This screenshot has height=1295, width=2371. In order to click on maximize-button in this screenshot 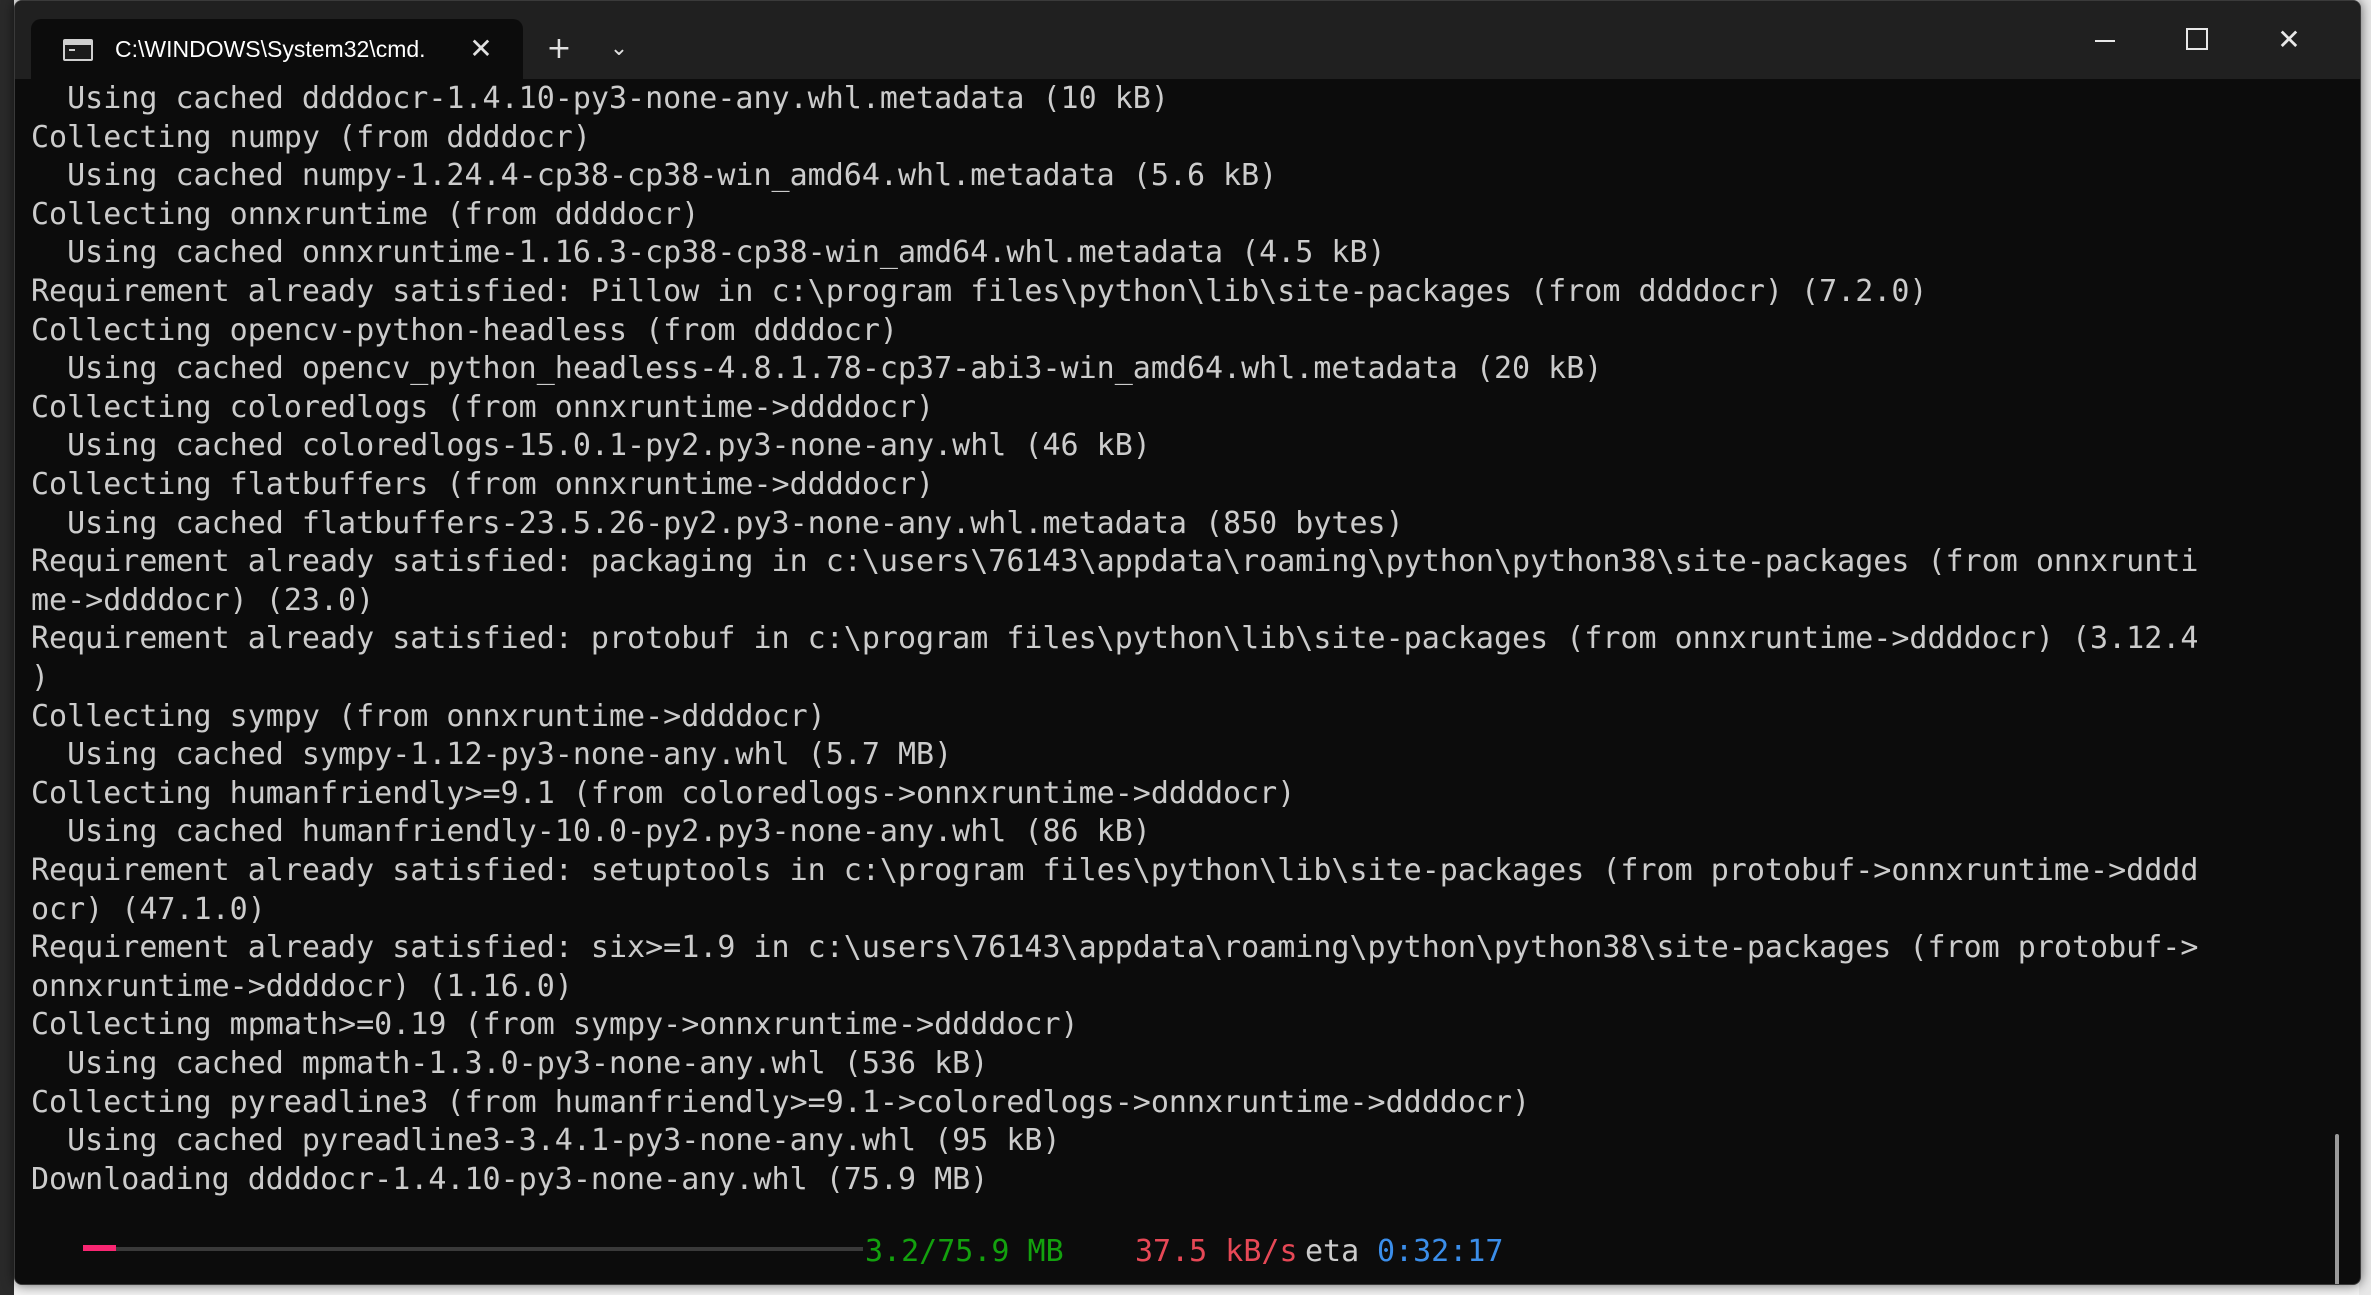, I will do `click(2197, 40)`.